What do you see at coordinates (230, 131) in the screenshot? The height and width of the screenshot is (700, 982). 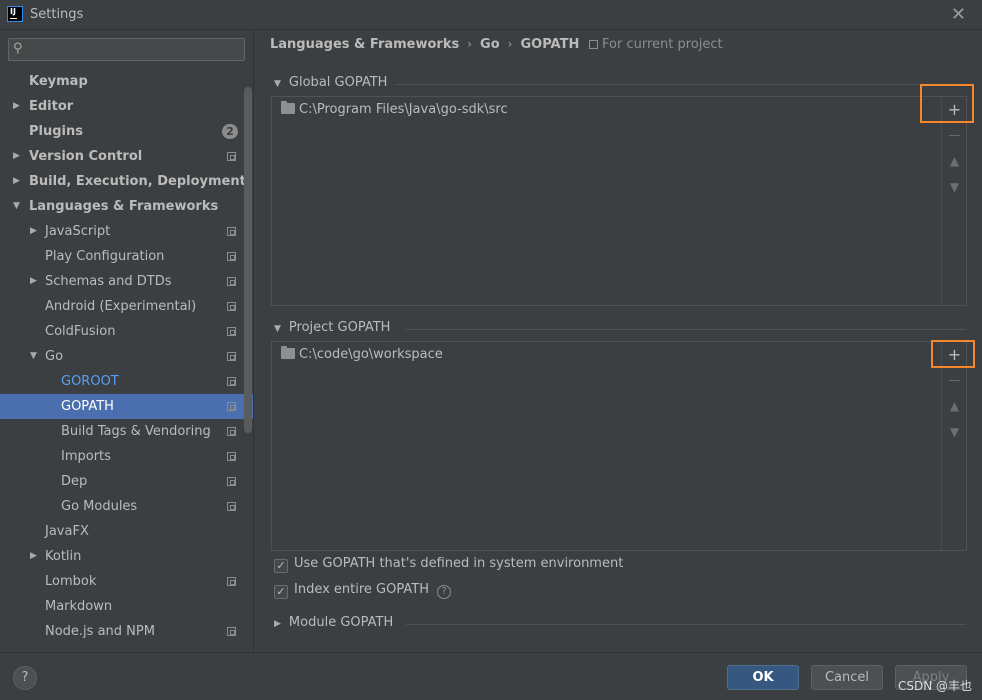 I see `plugins-count-badge: 2` at bounding box center [230, 131].